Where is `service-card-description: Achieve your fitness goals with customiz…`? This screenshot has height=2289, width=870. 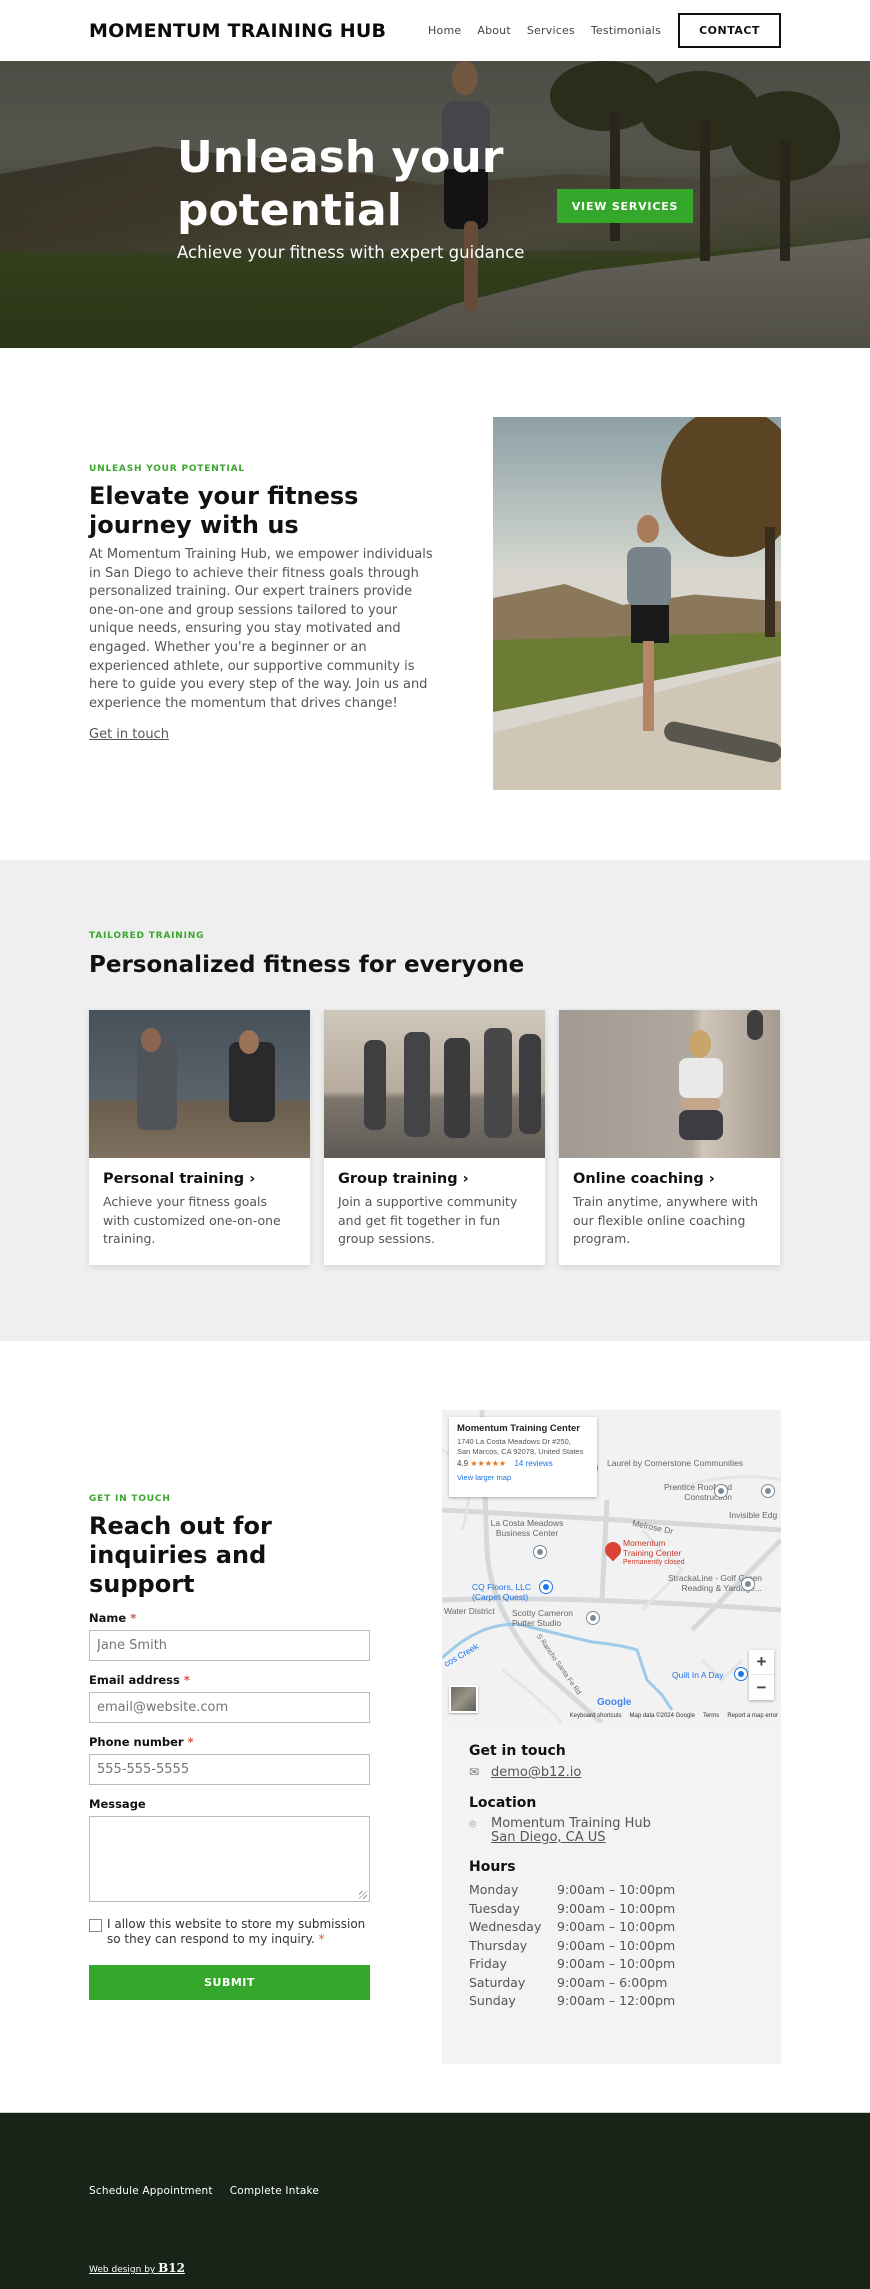 service-card-description: Achieve your fitness goals with customiz… is located at coordinates (192, 1220).